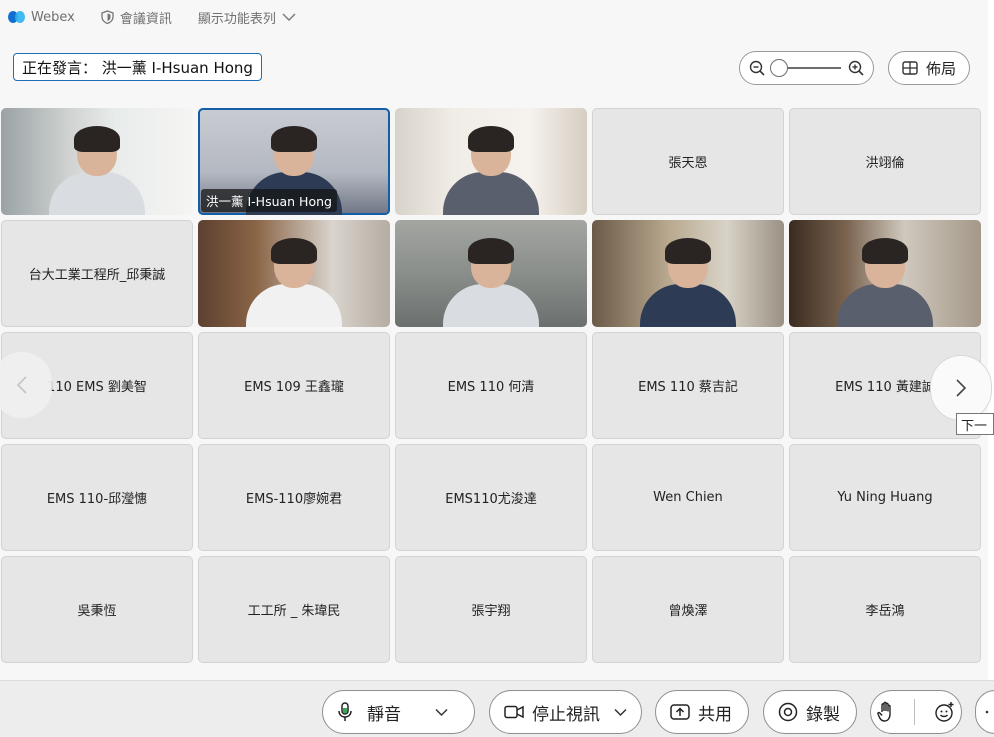 The height and width of the screenshot is (737, 994). What do you see at coordinates (514, 712) in the screenshot?
I see `camera-icon` at bounding box center [514, 712].